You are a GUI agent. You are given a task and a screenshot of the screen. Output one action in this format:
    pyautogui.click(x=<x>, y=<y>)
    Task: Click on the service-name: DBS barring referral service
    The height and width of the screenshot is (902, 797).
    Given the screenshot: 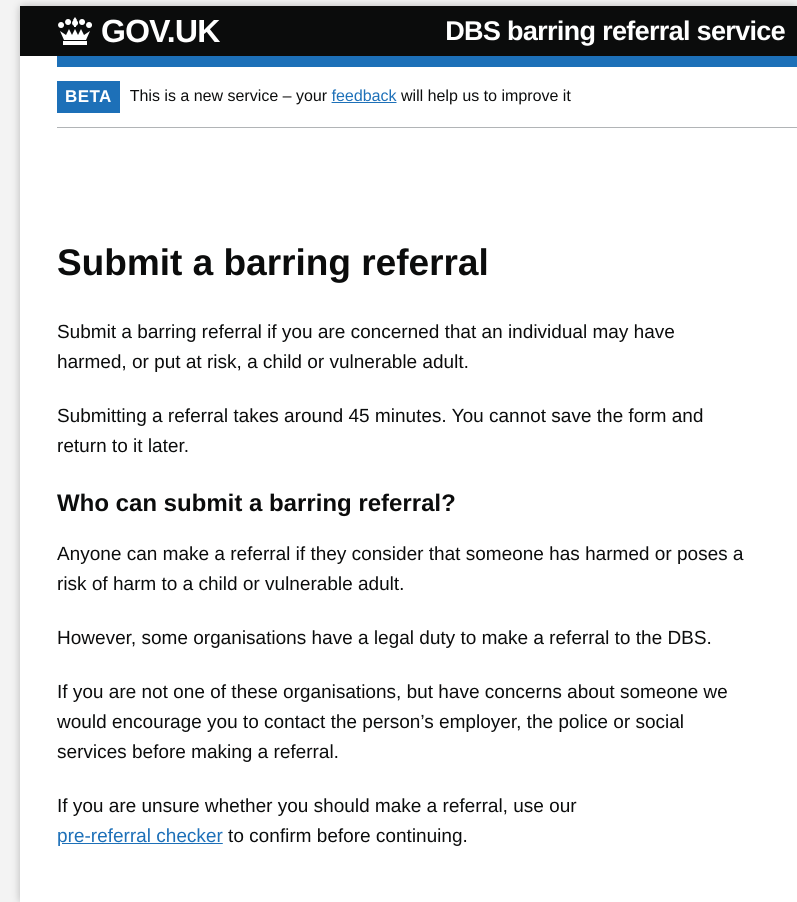 What is the action you would take?
    pyautogui.click(x=615, y=31)
    